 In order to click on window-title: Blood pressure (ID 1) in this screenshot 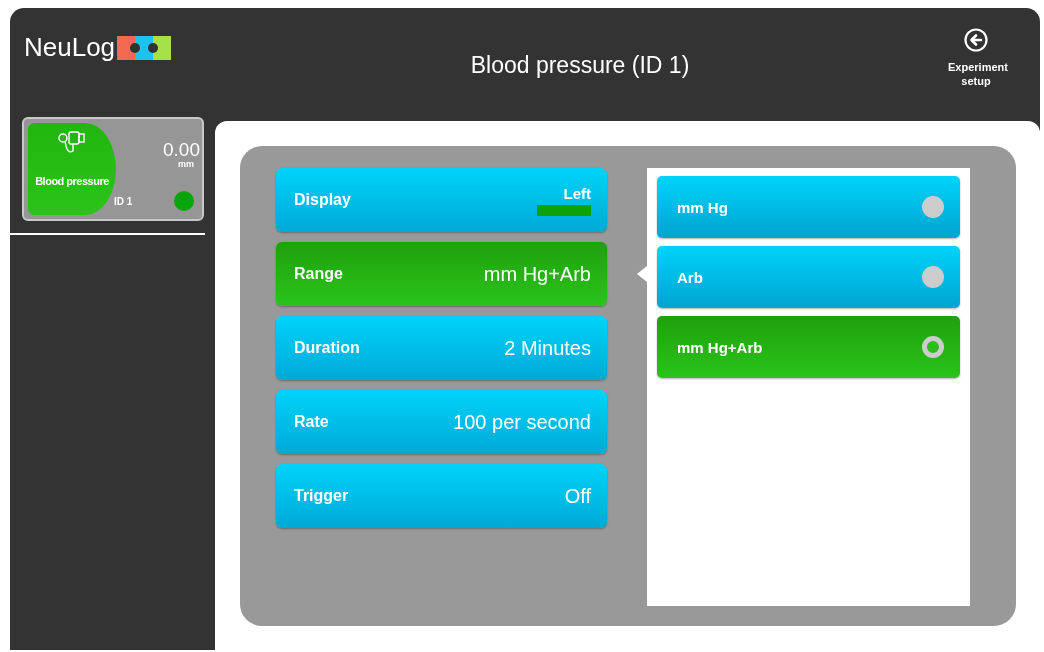, I will do `click(580, 65)`.